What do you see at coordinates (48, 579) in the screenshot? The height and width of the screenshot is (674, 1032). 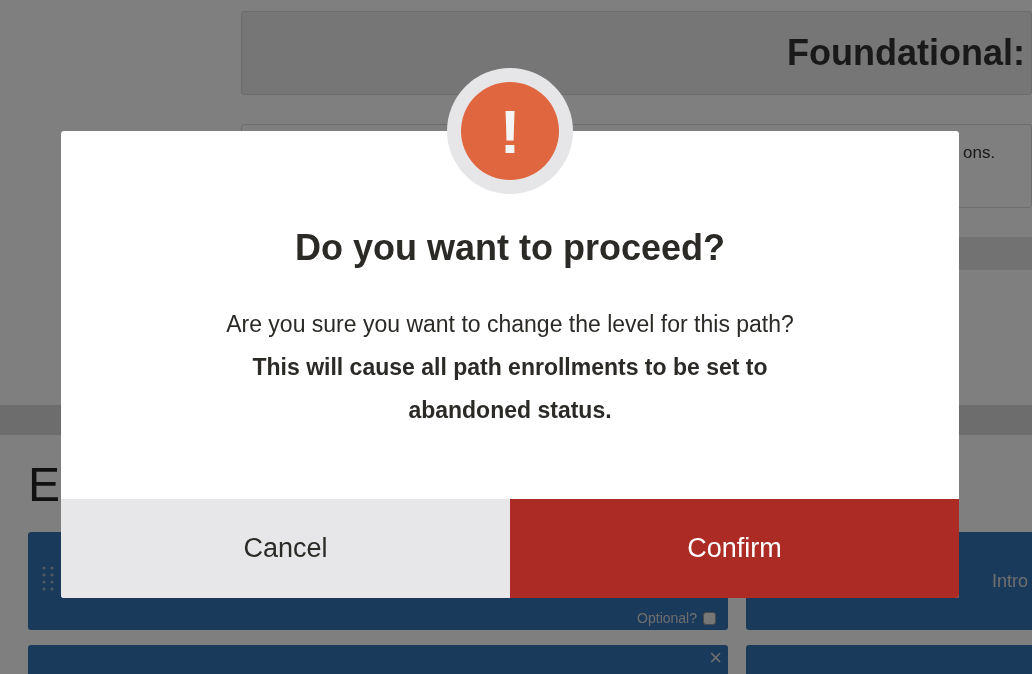 I see `drag-handle-icon` at bounding box center [48, 579].